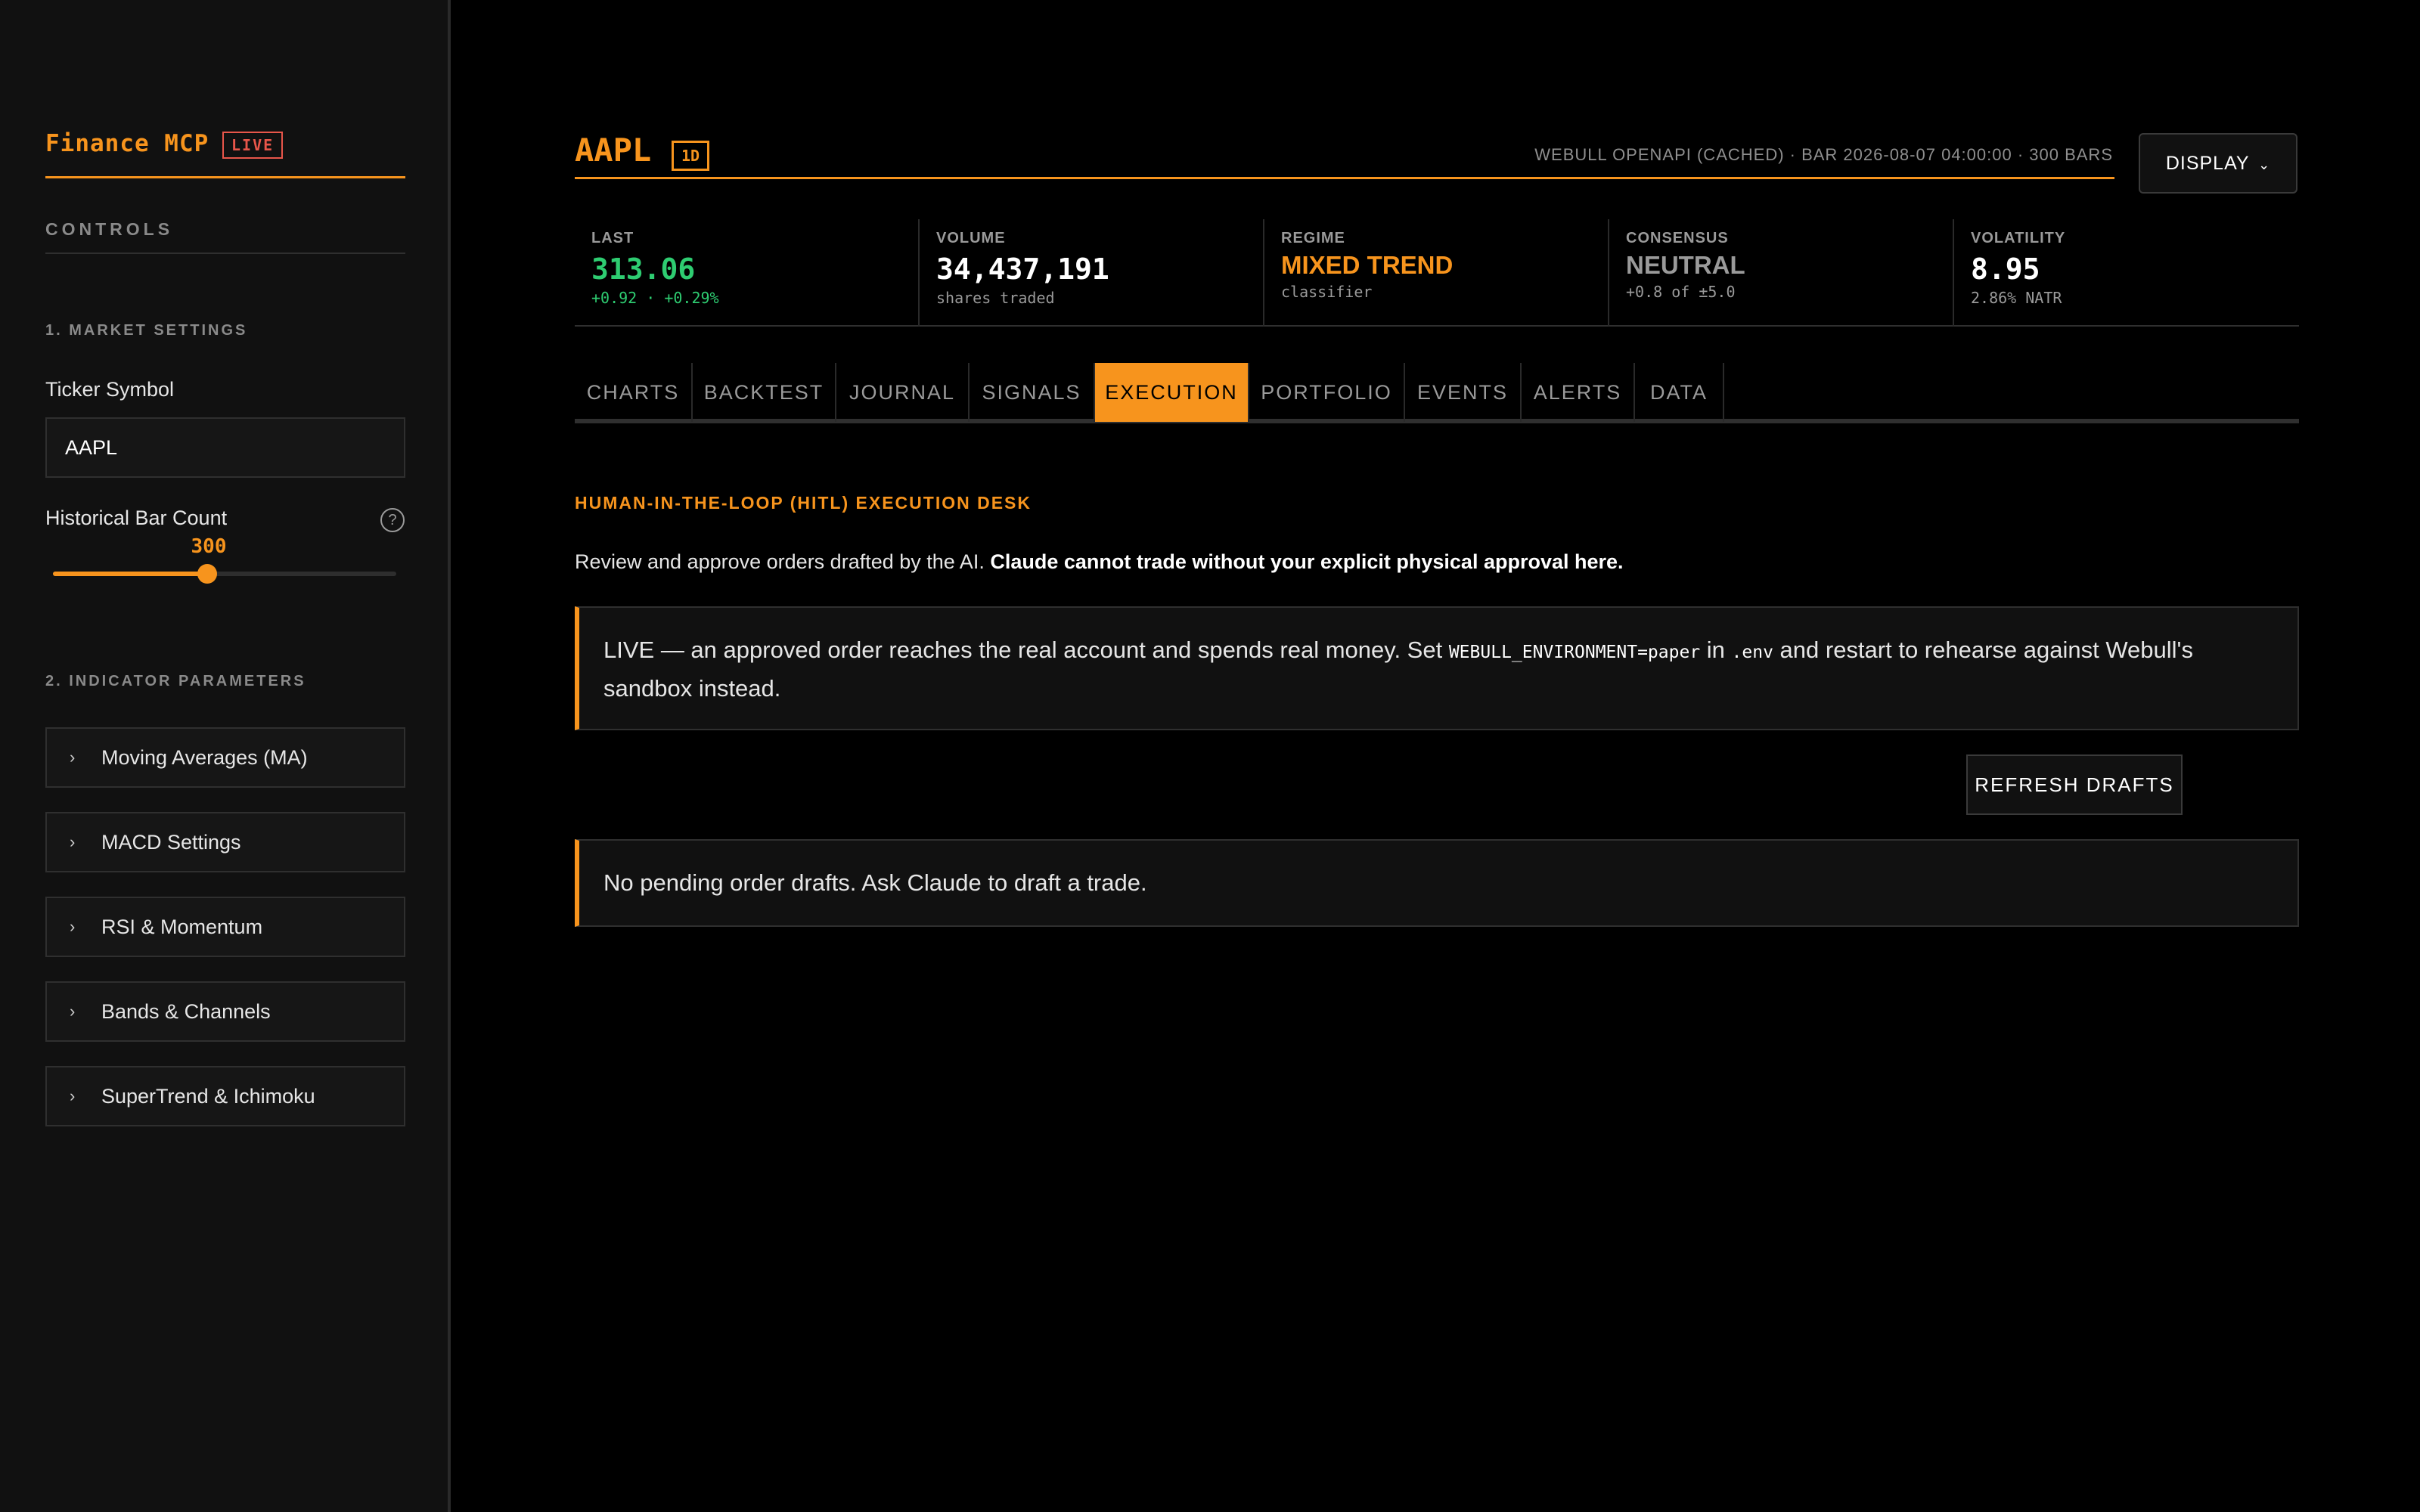 This screenshot has width=2420, height=1512. What do you see at coordinates (392, 520) in the screenshot?
I see `help-icon: ?` at bounding box center [392, 520].